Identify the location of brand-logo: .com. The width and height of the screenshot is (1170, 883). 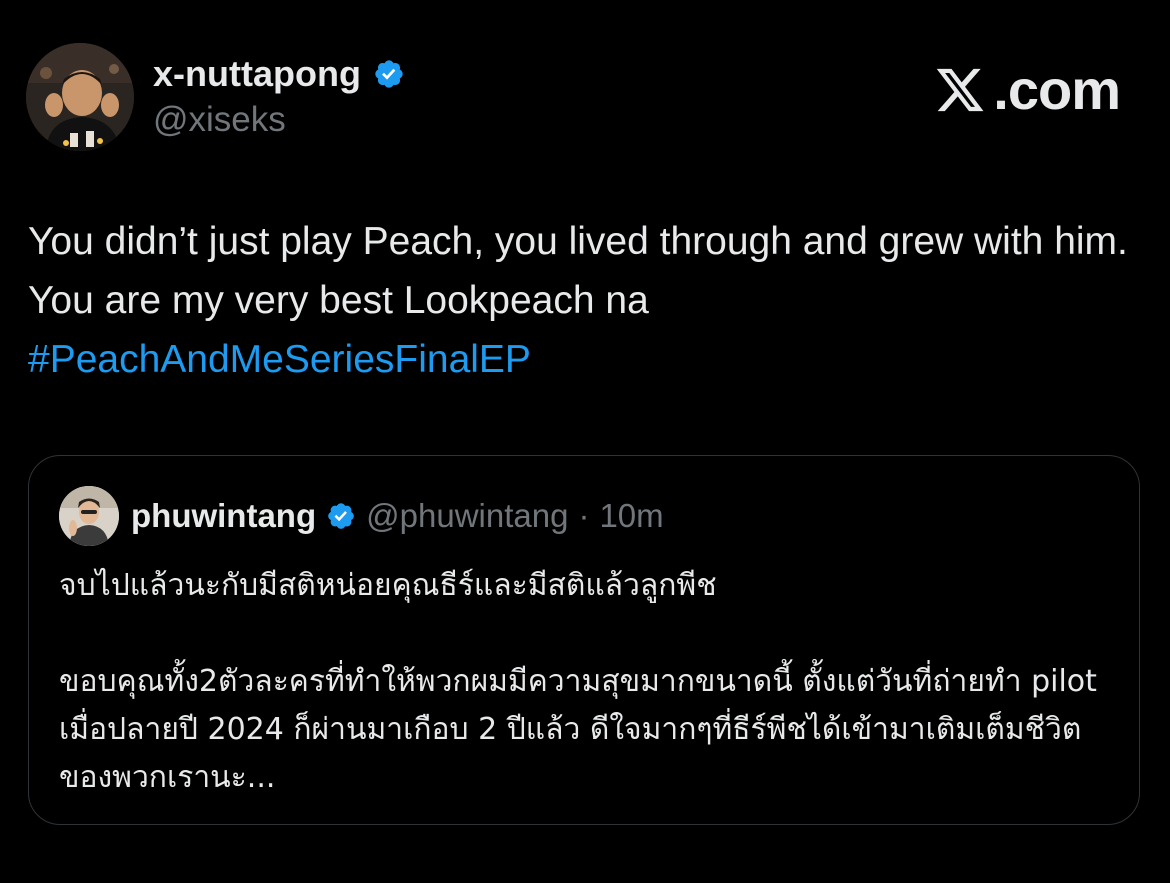
(1026, 90).